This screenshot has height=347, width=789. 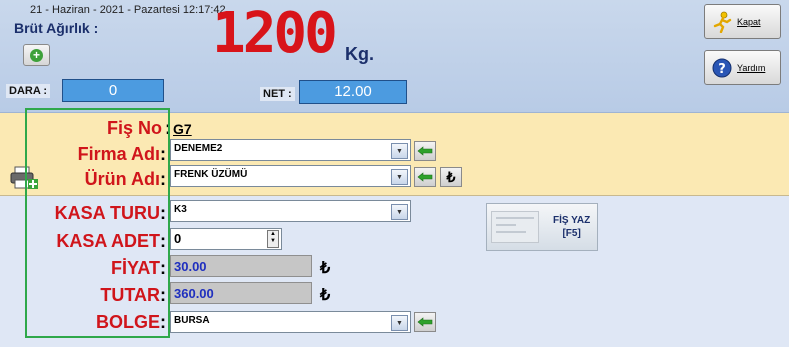 What do you see at coordinates (749, 21) in the screenshot?
I see `kapat-label: Kapat` at bounding box center [749, 21].